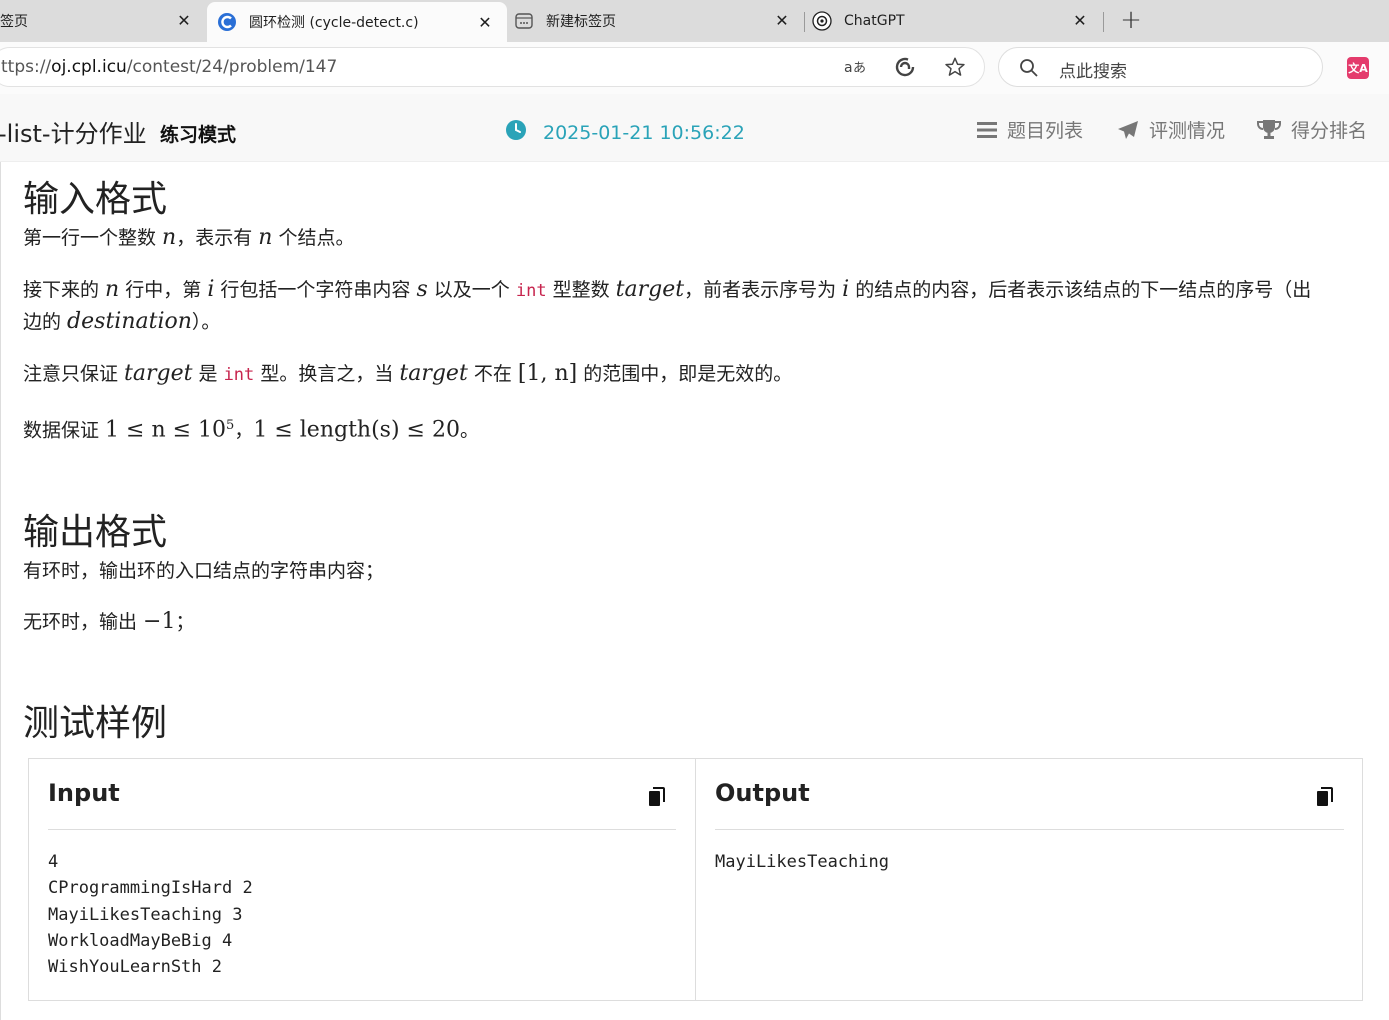 Image resolution: width=1389 pixels, height=1020 pixels. What do you see at coordinates (987, 130) in the screenshot?
I see `list-icon` at bounding box center [987, 130].